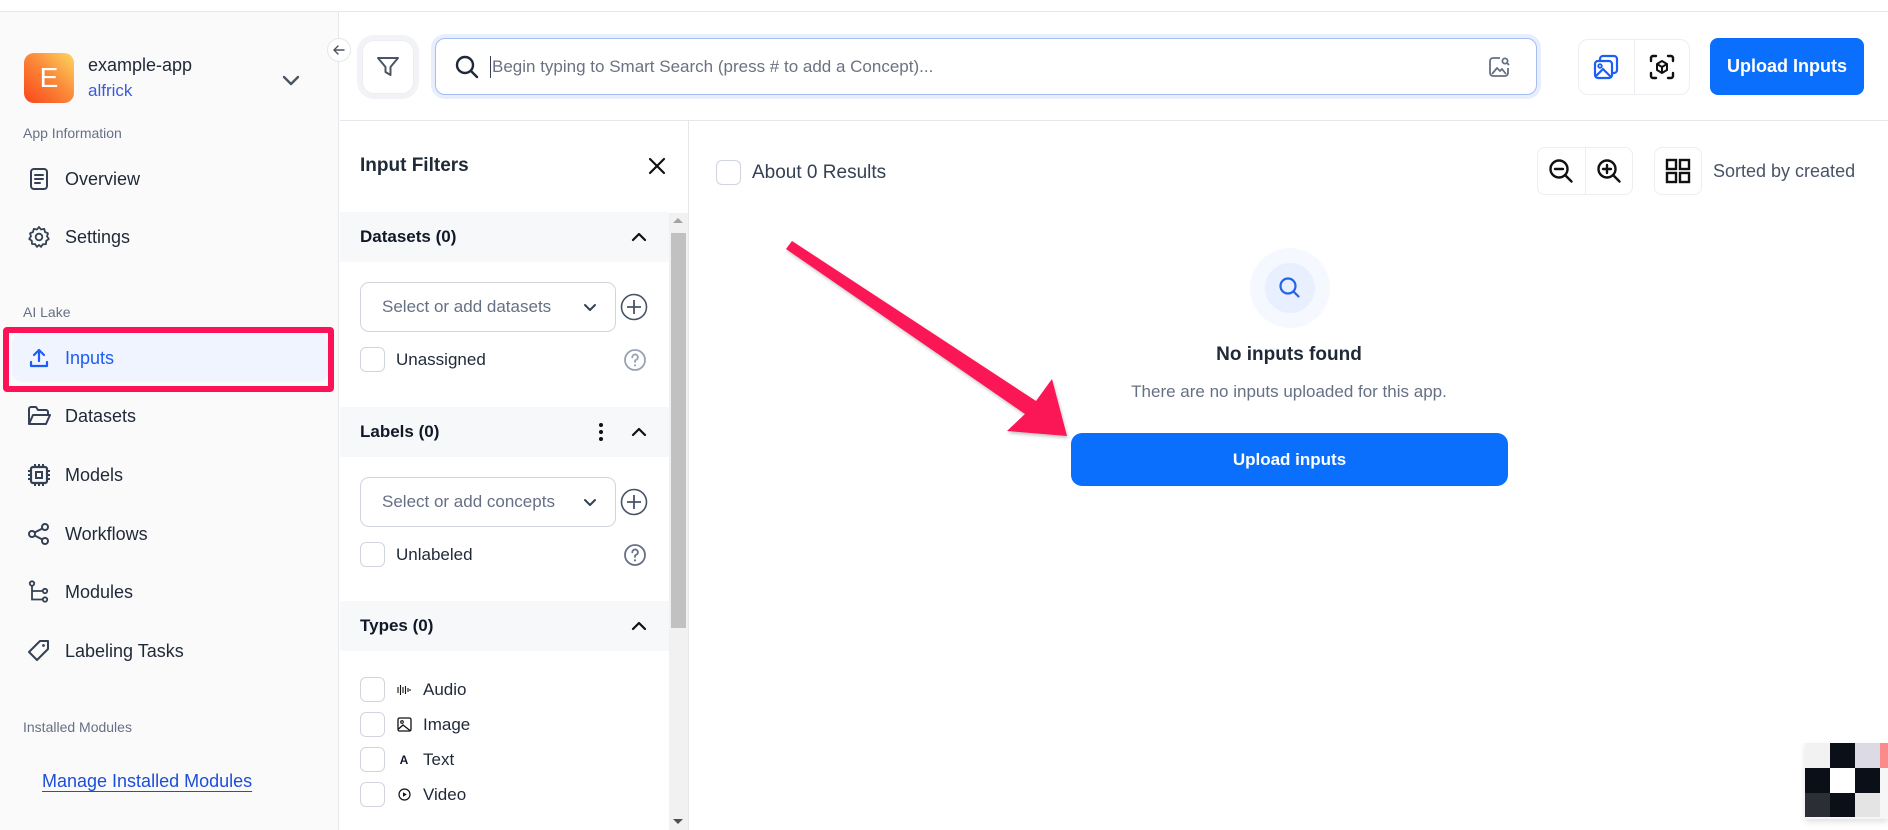 This screenshot has width=1888, height=830. What do you see at coordinates (47, 312) in the screenshot?
I see `section-label-ai-lake: AI Lake` at bounding box center [47, 312].